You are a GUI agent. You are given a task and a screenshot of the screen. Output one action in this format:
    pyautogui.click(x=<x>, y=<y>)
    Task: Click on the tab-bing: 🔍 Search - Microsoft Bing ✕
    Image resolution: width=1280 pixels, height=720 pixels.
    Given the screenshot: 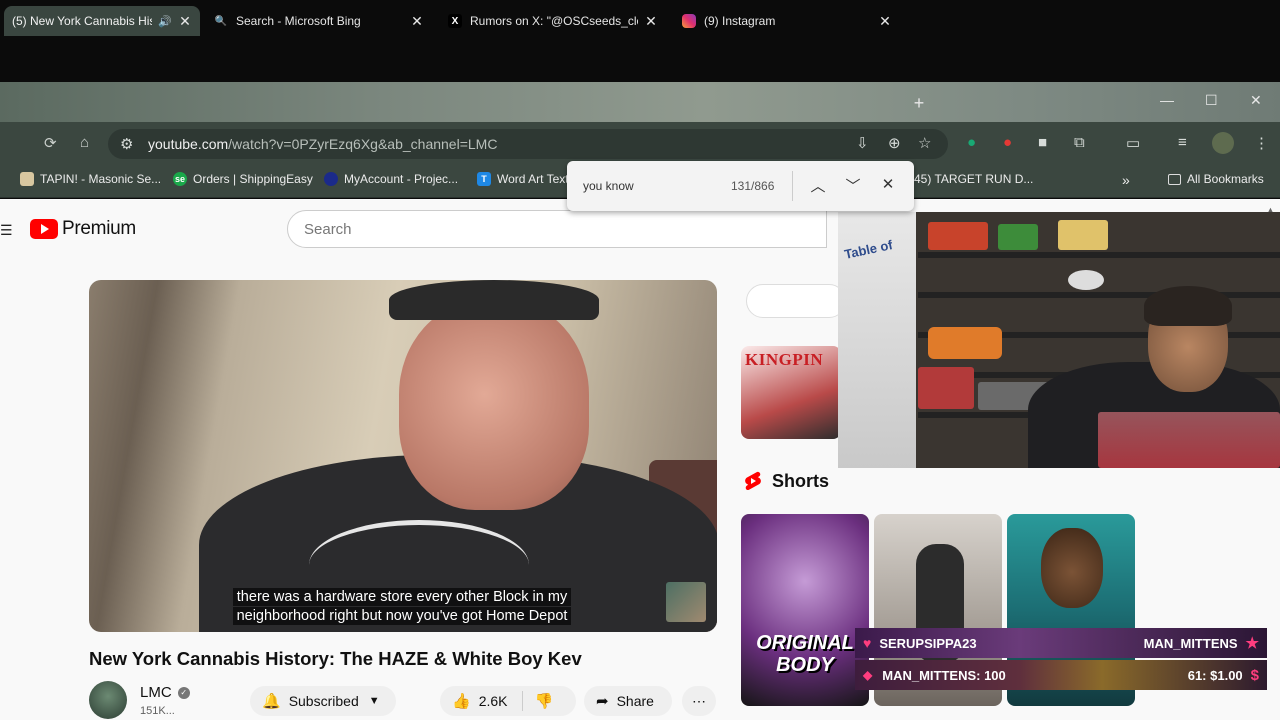 What is the action you would take?
    pyautogui.click(x=319, y=21)
    